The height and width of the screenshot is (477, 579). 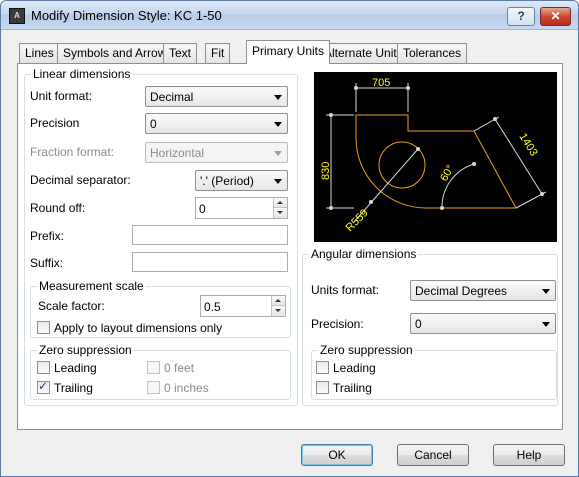 I want to click on angular-trailing-label: Trailing, so click(x=352, y=388).